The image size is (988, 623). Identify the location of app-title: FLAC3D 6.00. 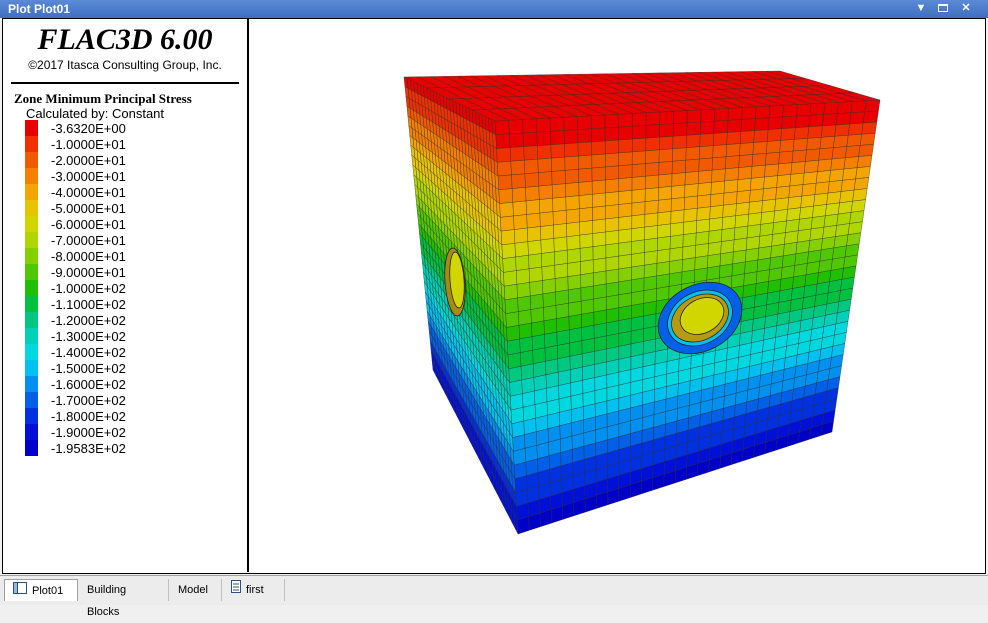
(125, 39).